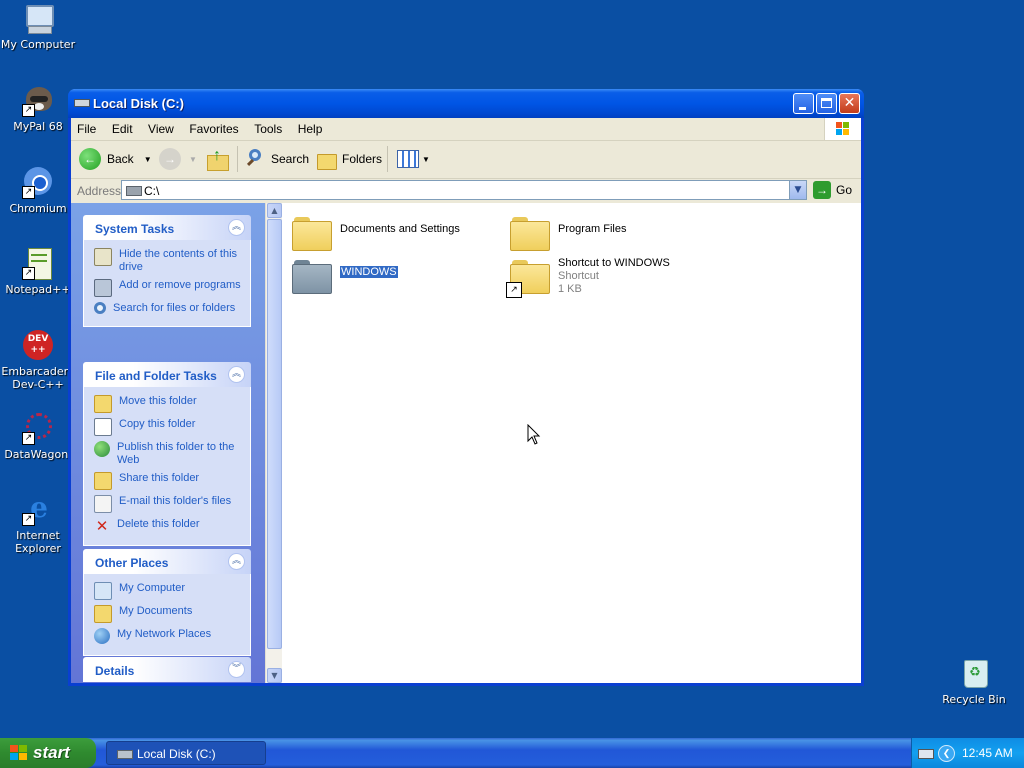  I want to click on desktop-icon-label: Embarcadero Dev-C++, so click(38, 378).